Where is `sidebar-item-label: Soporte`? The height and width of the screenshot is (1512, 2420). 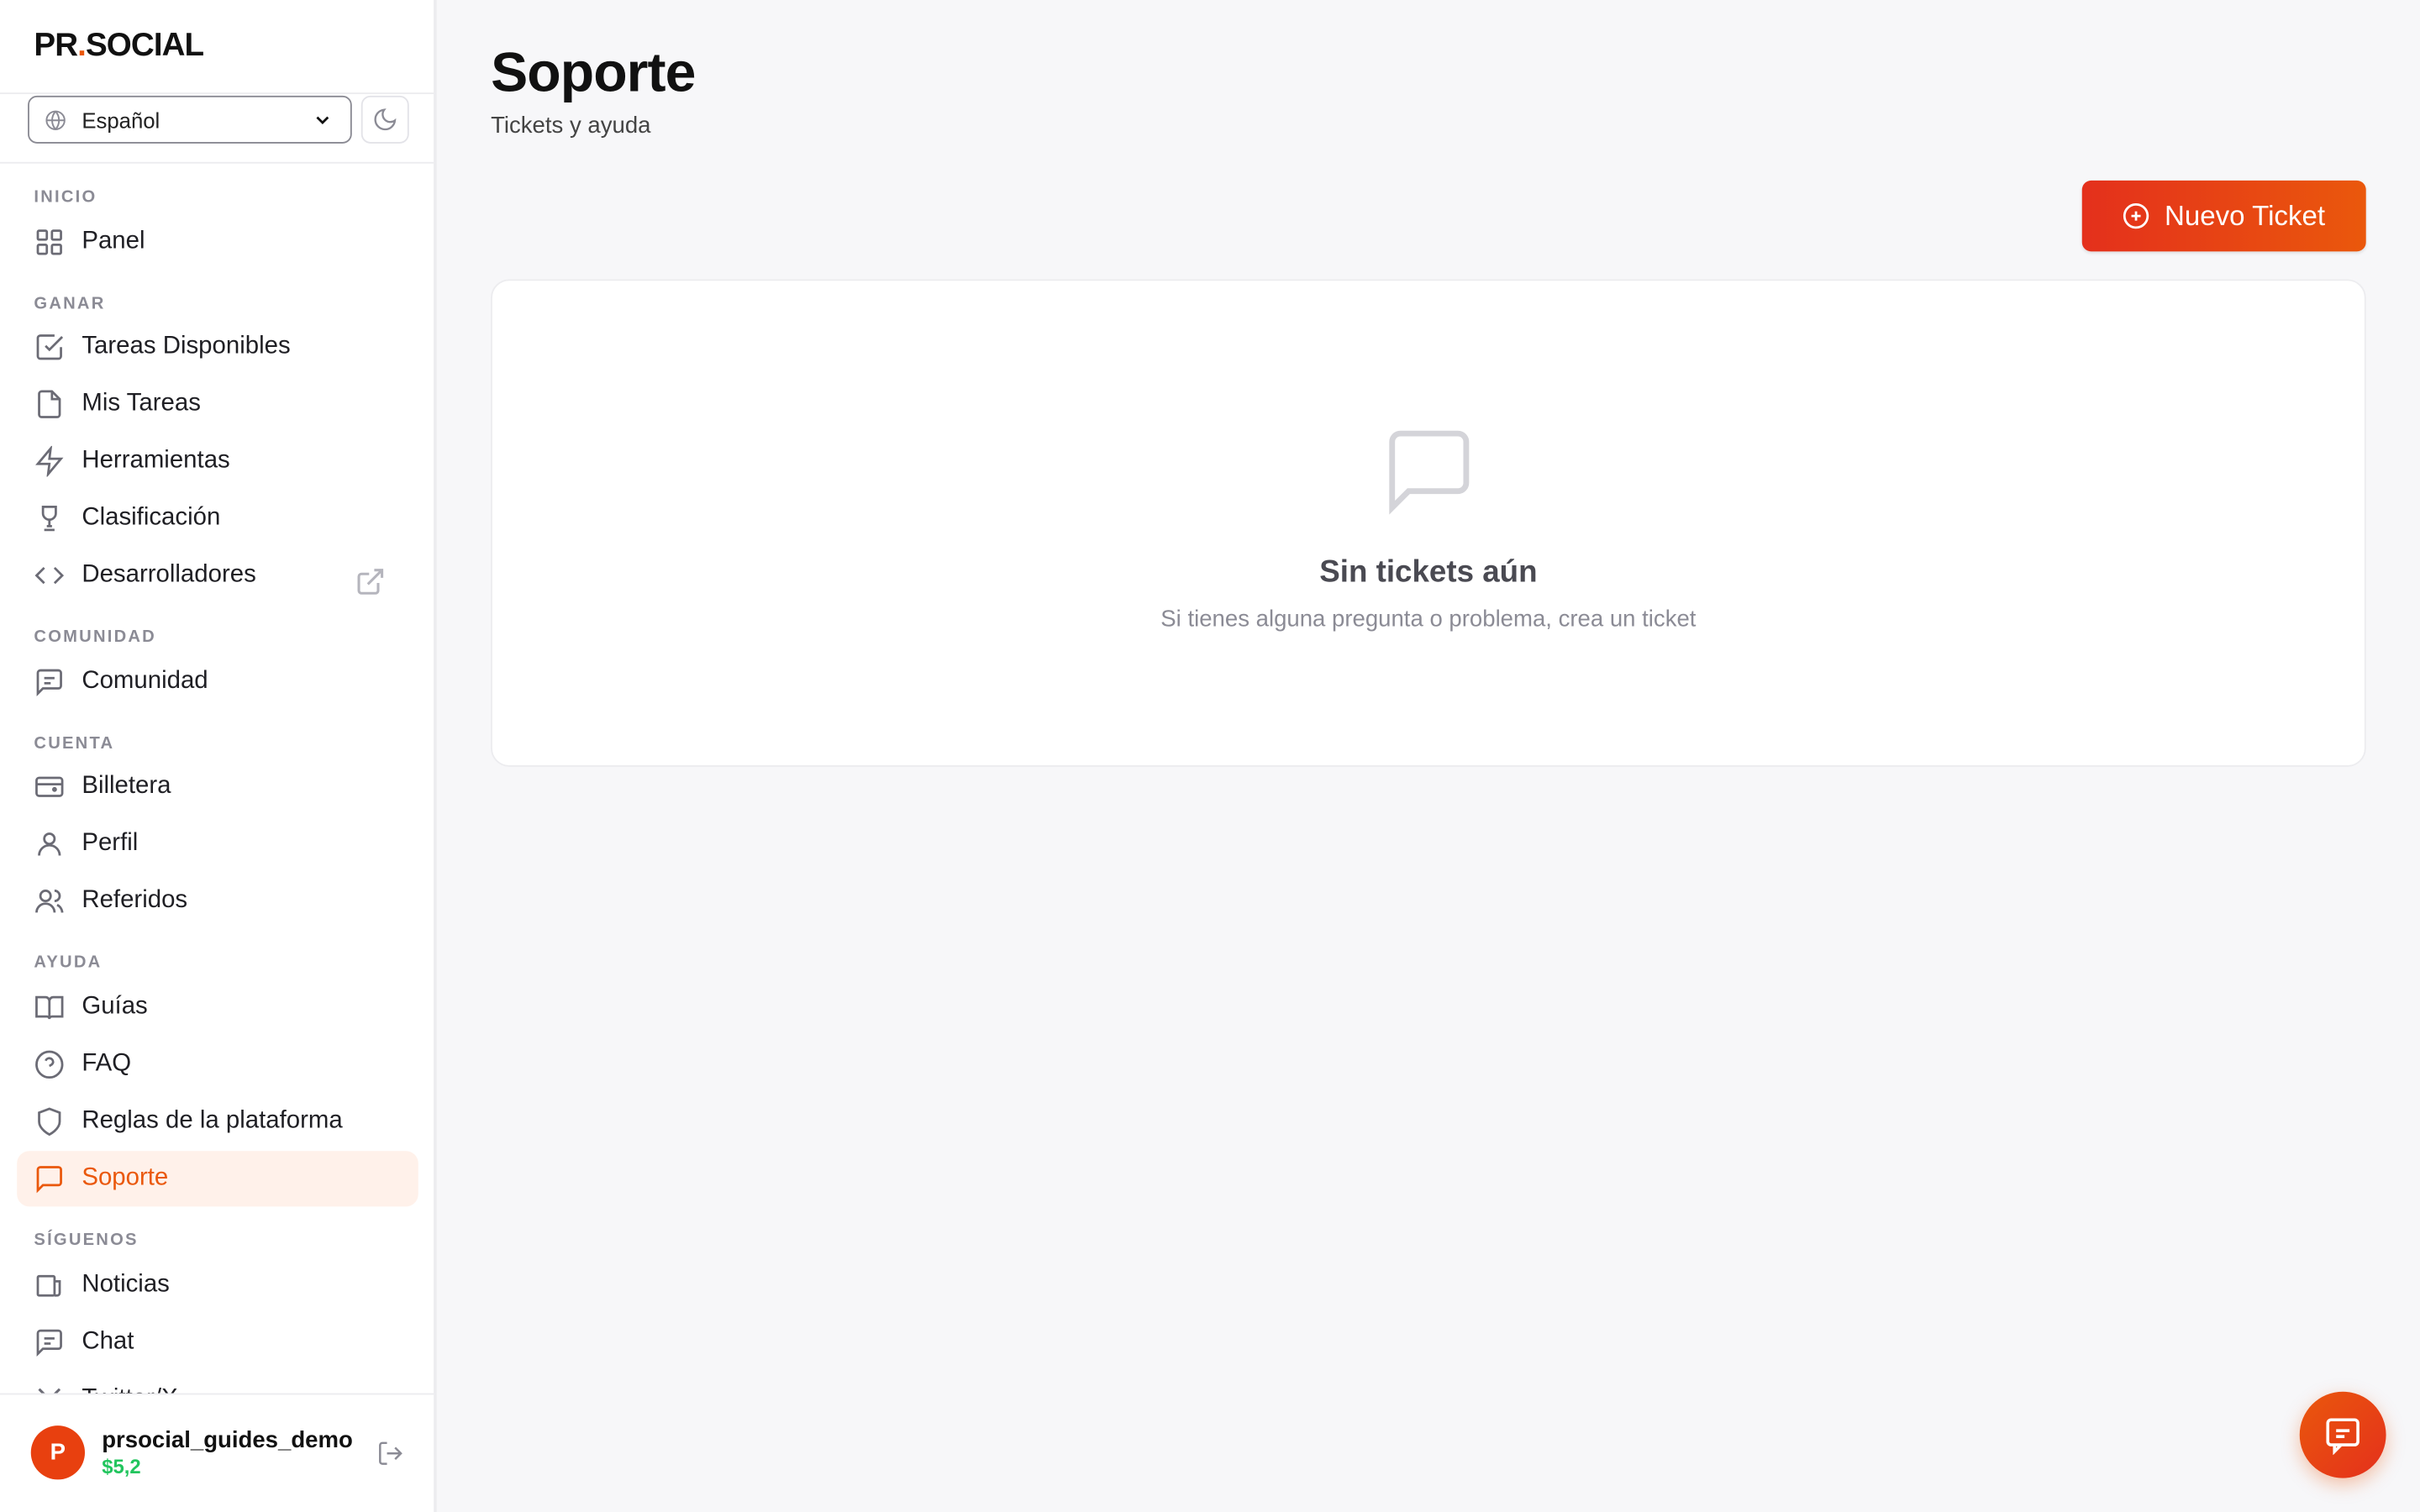
sidebar-item-label: Soporte is located at coordinates (125, 1177).